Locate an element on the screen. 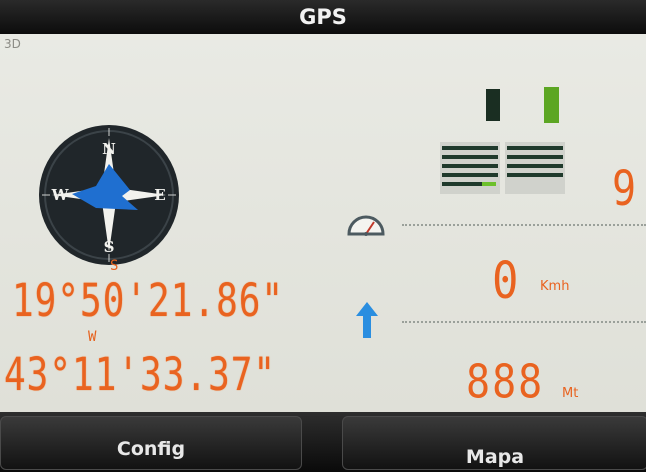 The width and height of the screenshot is (646, 472). altitude-value: 888 is located at coordinates (505, 382).